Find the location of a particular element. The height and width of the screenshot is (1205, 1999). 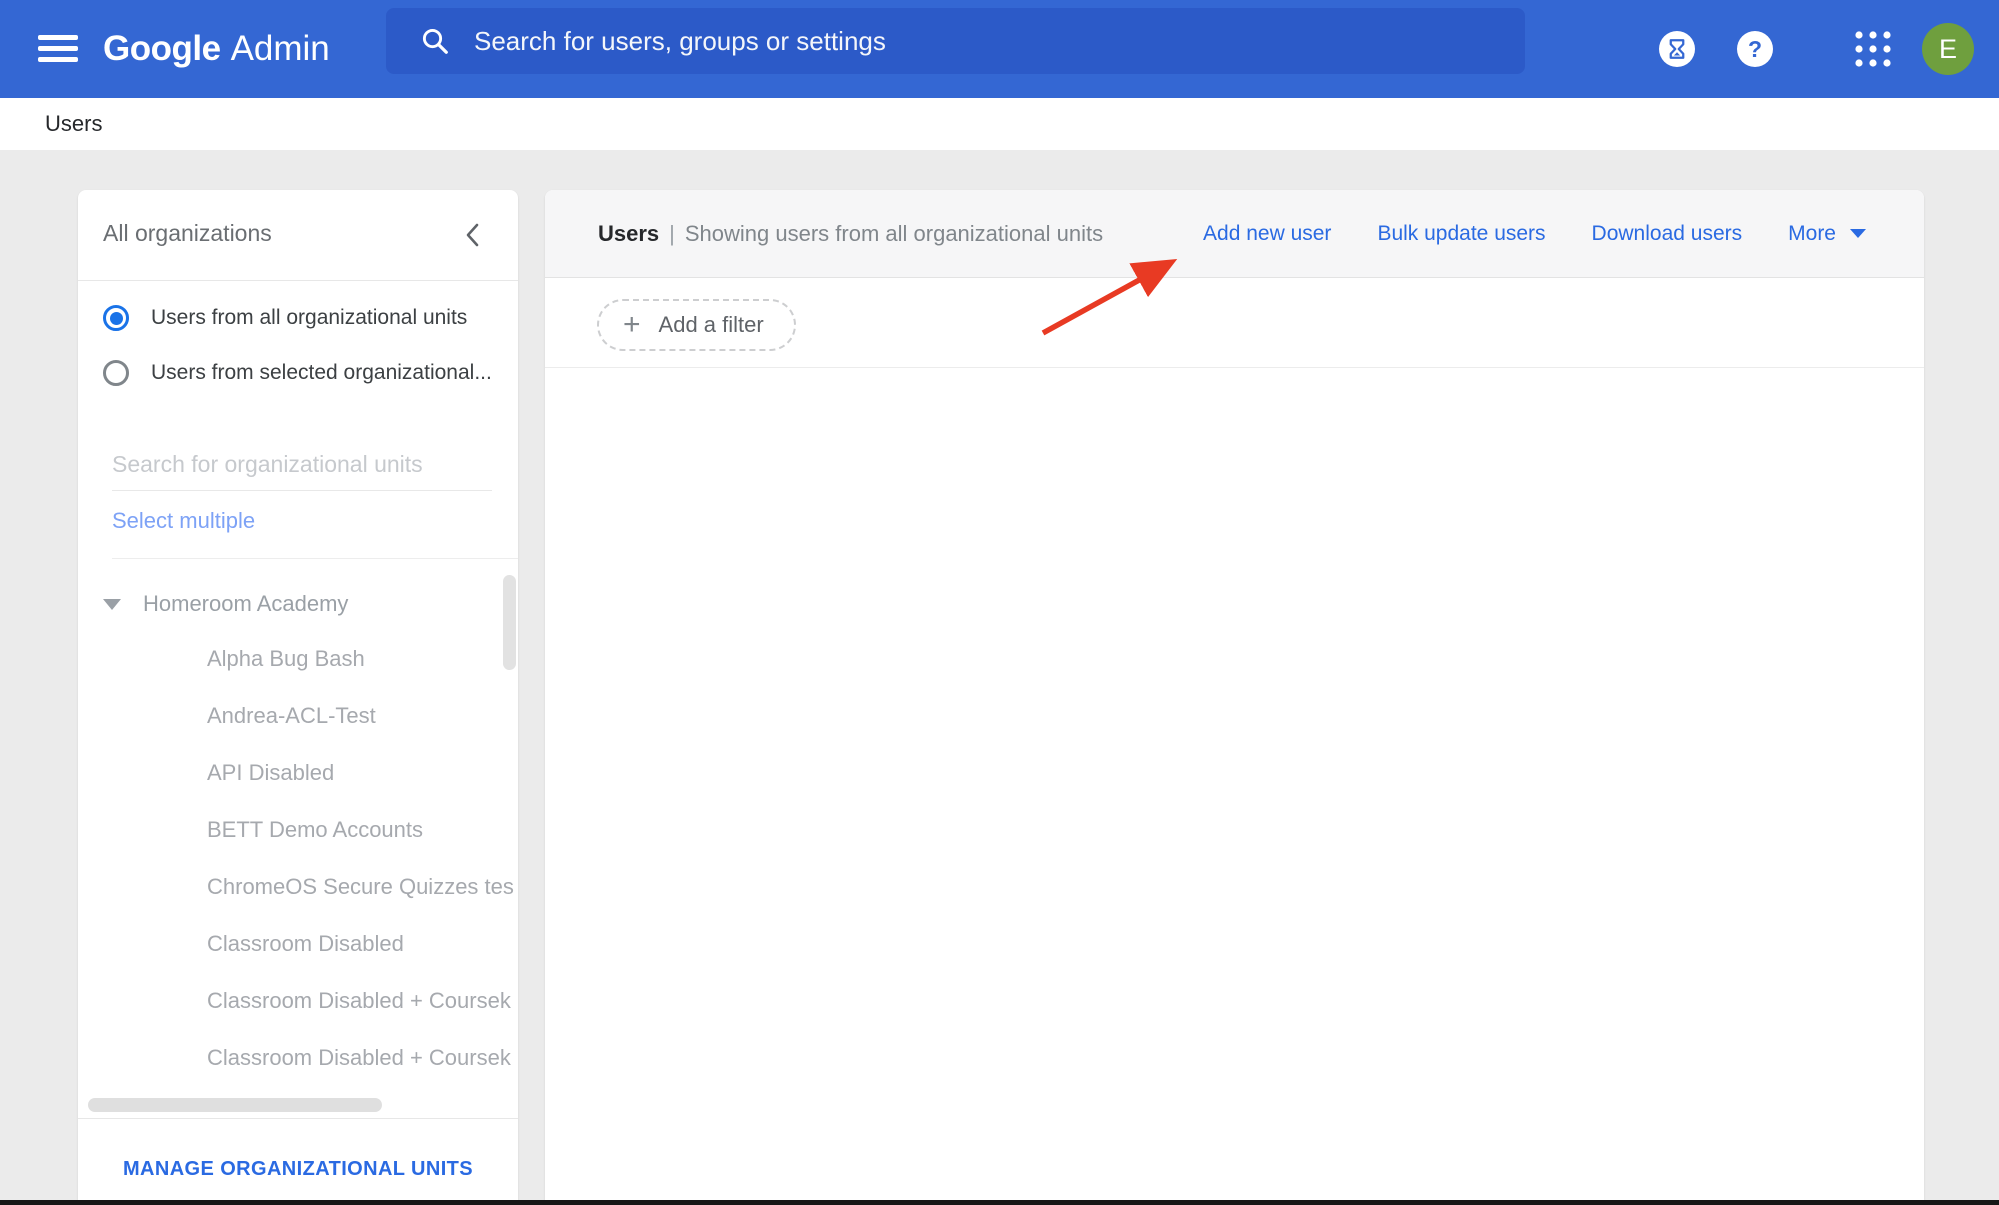

hourglass-icon is located at coordinates (1677, 49).